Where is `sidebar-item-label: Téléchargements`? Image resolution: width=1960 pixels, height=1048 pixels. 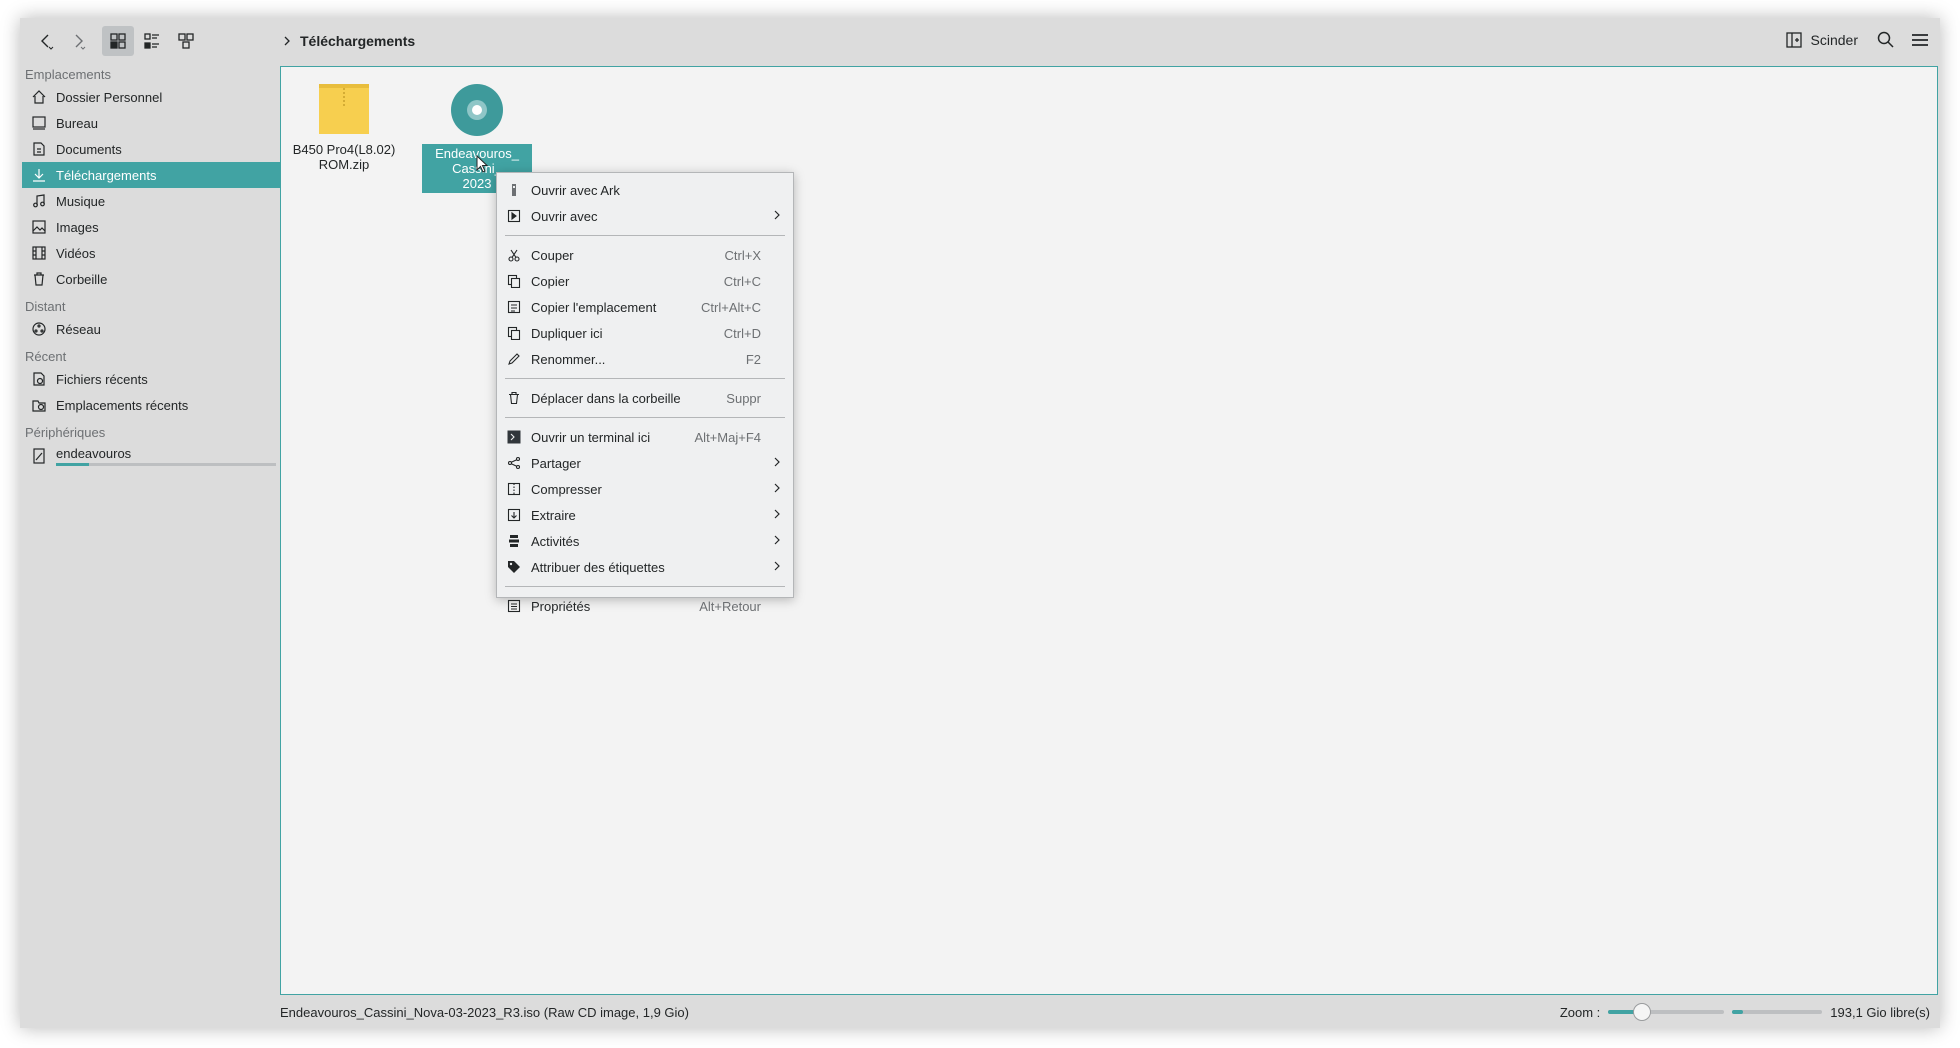
sidebar-item-label: Téléchargements is located at coordinates (106, 175).